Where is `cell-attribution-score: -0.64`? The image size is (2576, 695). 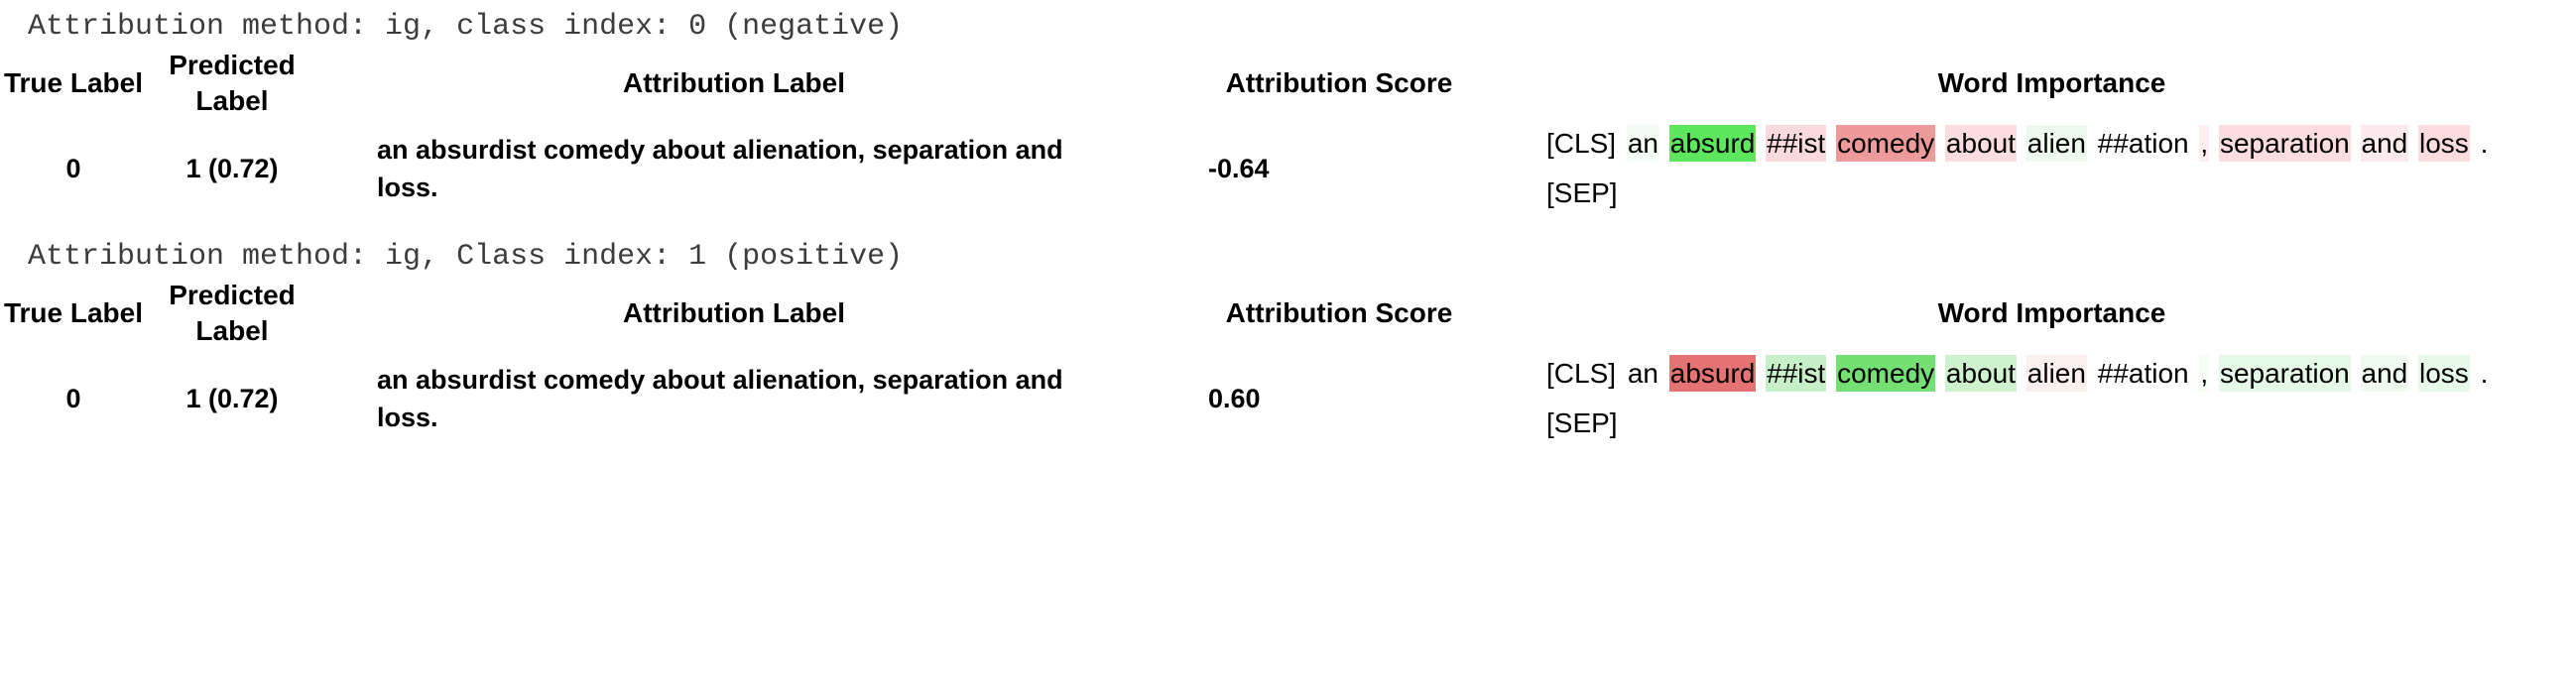 cell-attribution-score: -0.64 is located at coordinates (1239, 168).